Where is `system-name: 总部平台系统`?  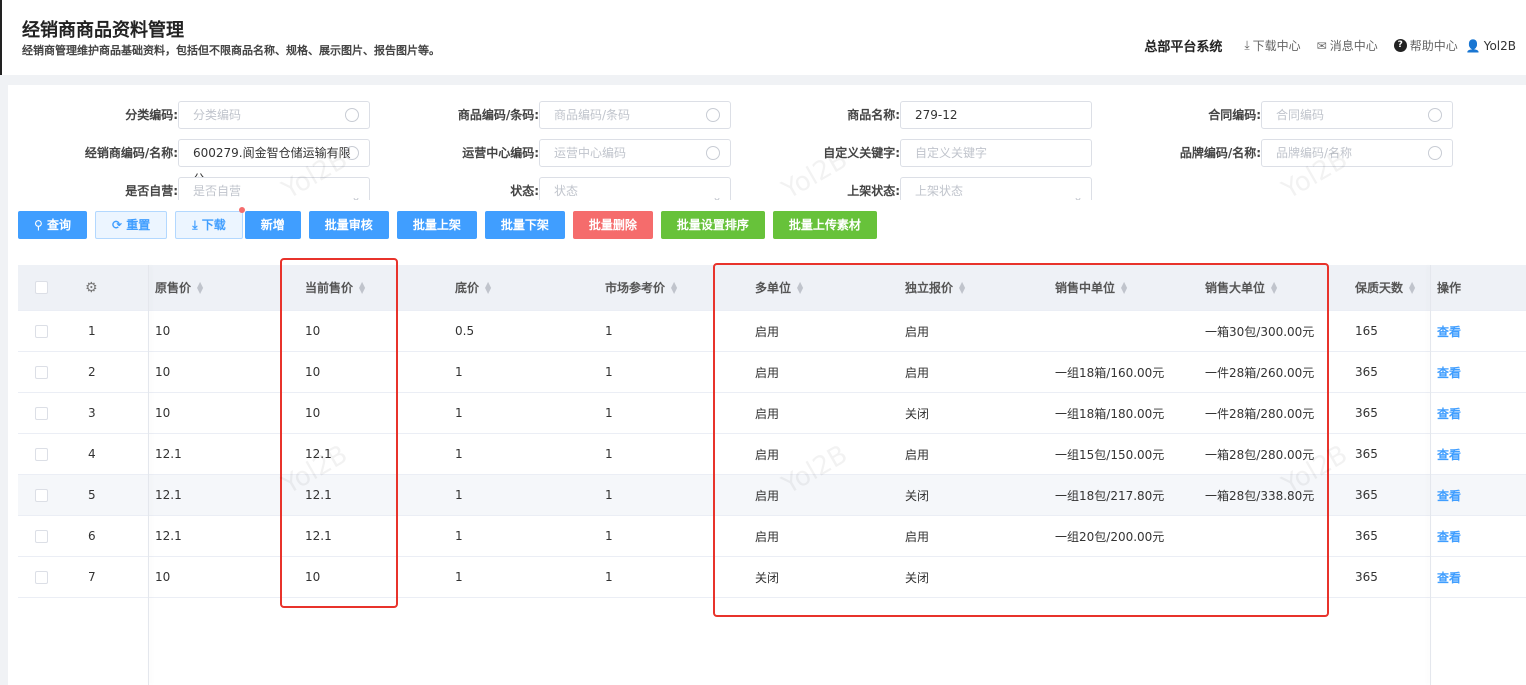
system-name: 总部平台系统 is located at coordinates (1183, 47).